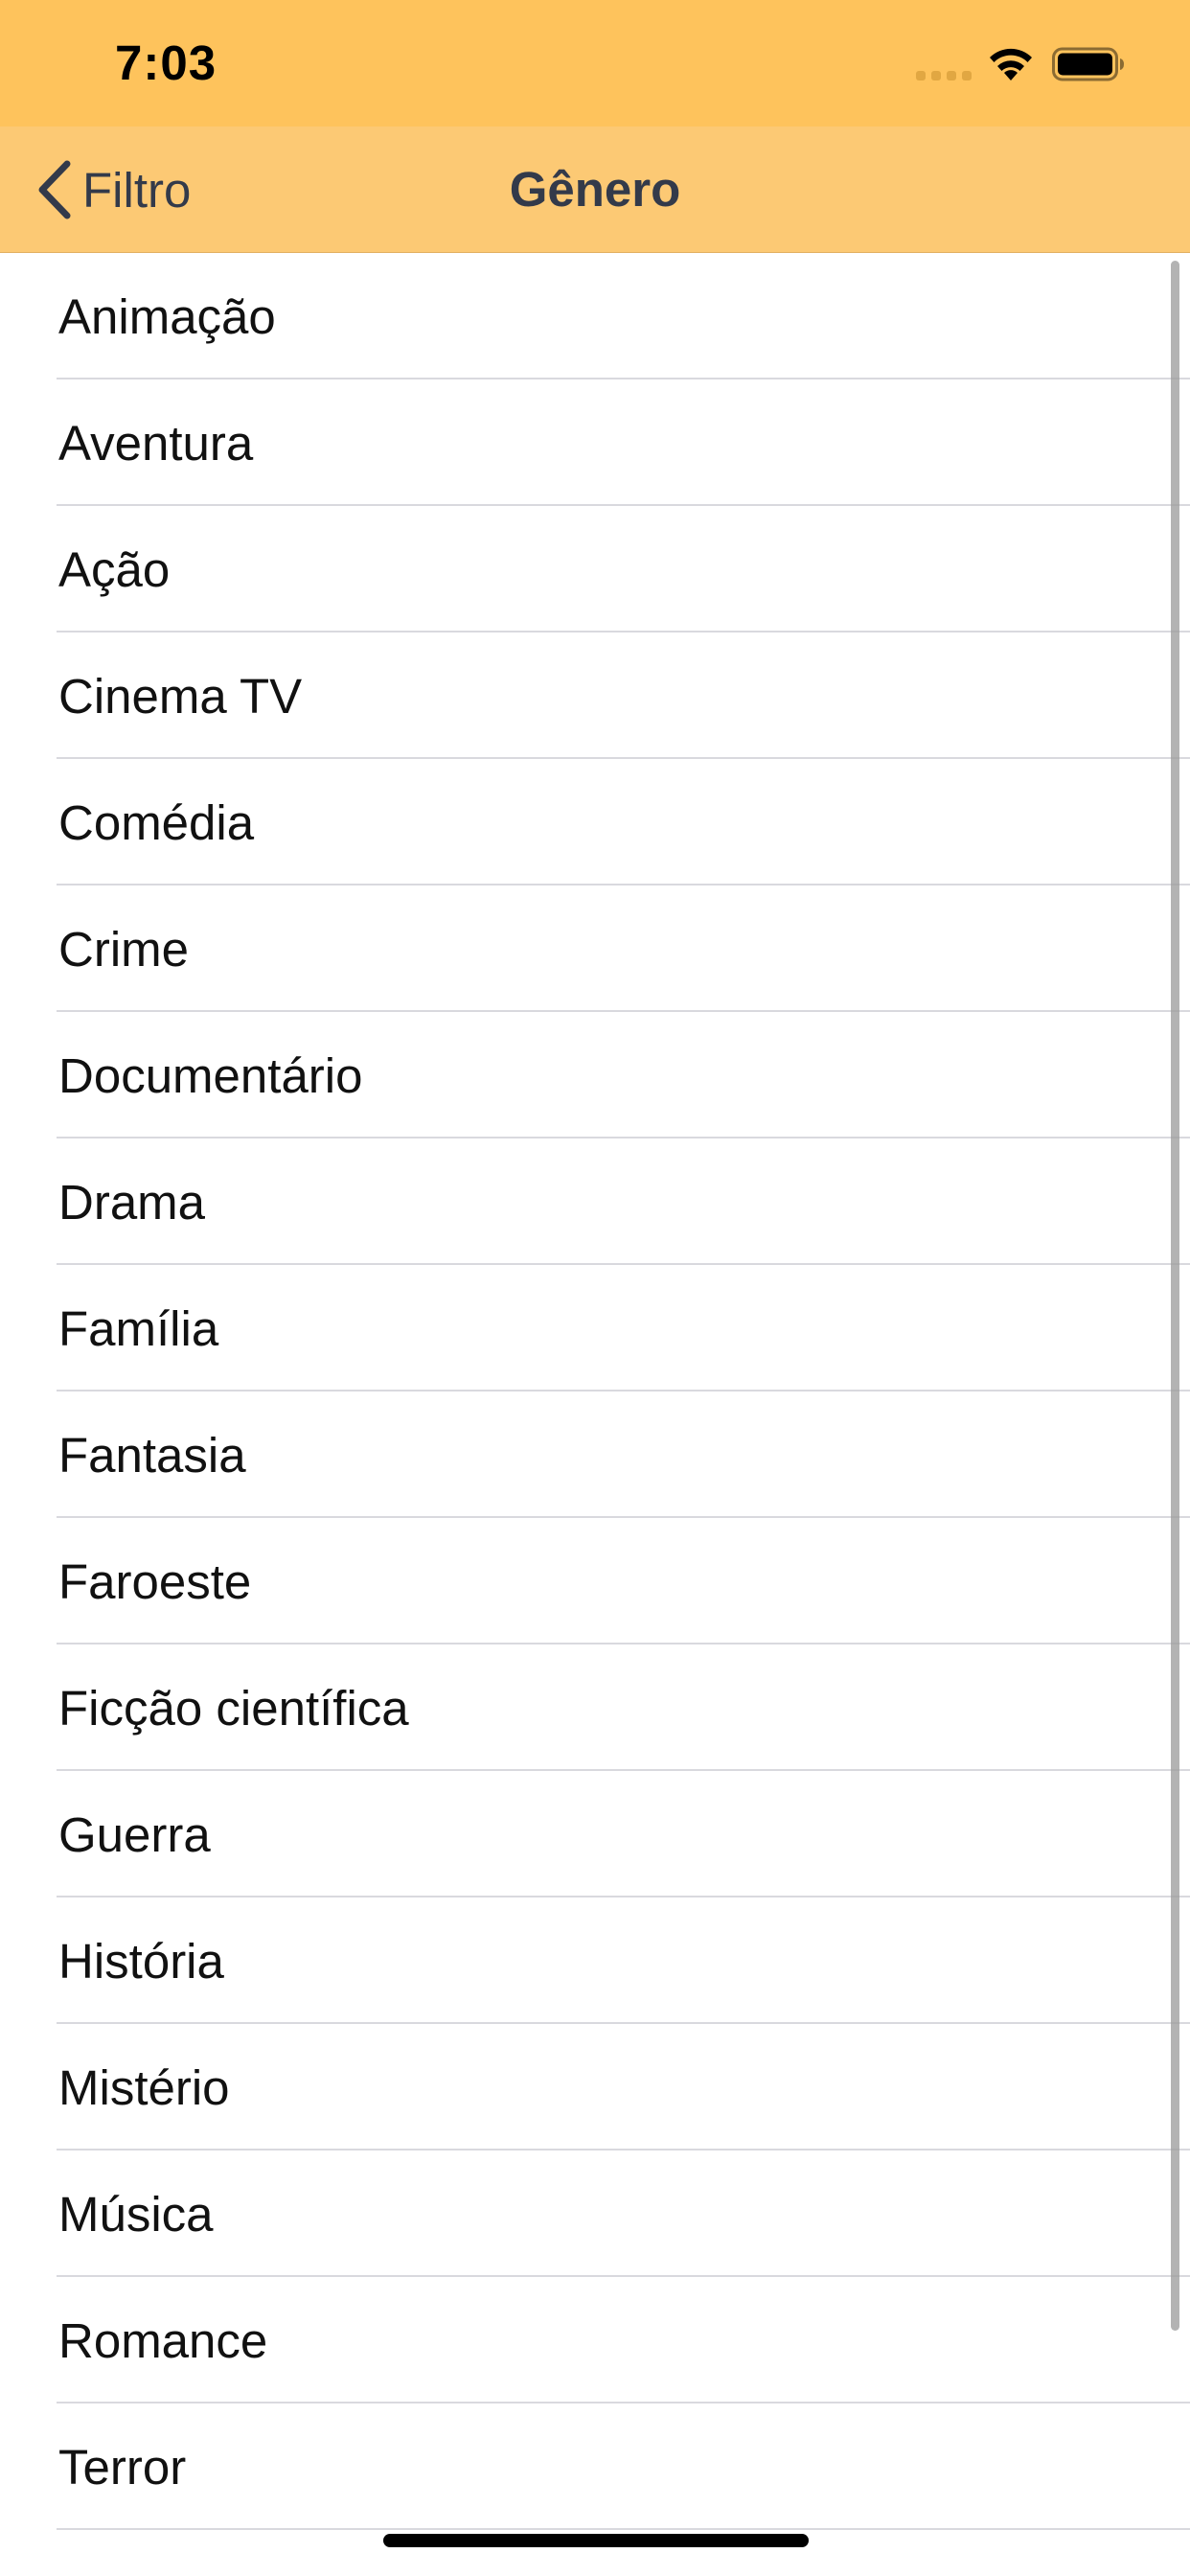  Describe the element at coordinates (1011, 64) in the screenshot. I see `wifi-icon` at that location.